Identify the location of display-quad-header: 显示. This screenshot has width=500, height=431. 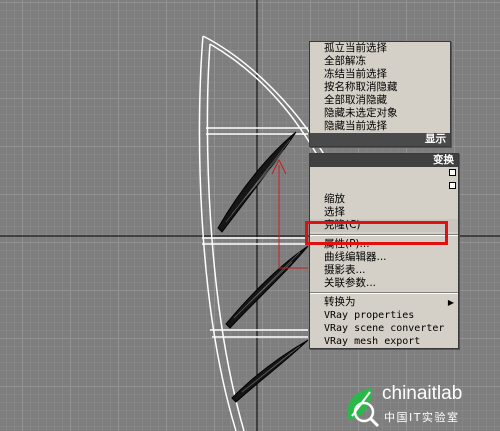
(380, 139).